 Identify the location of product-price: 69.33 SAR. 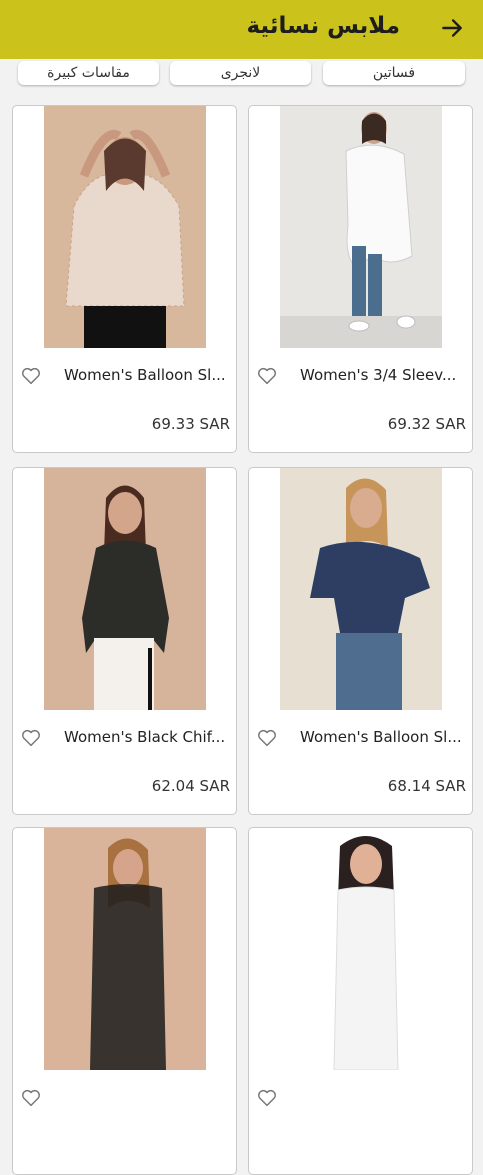
(190, 424).